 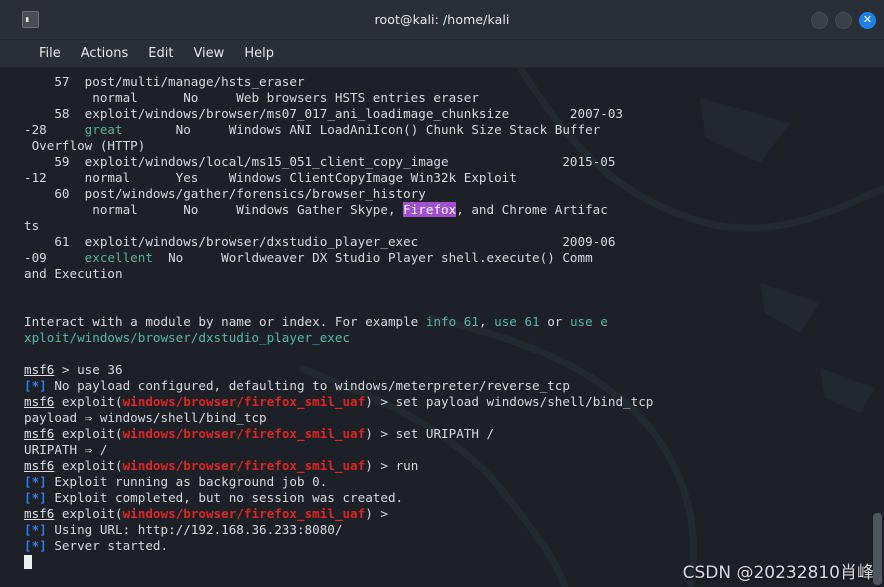 What do you see at coordinates (160, 53) in the screenshot?
I see `menu-item-edit: Edit` at bounding box center [160, 53].